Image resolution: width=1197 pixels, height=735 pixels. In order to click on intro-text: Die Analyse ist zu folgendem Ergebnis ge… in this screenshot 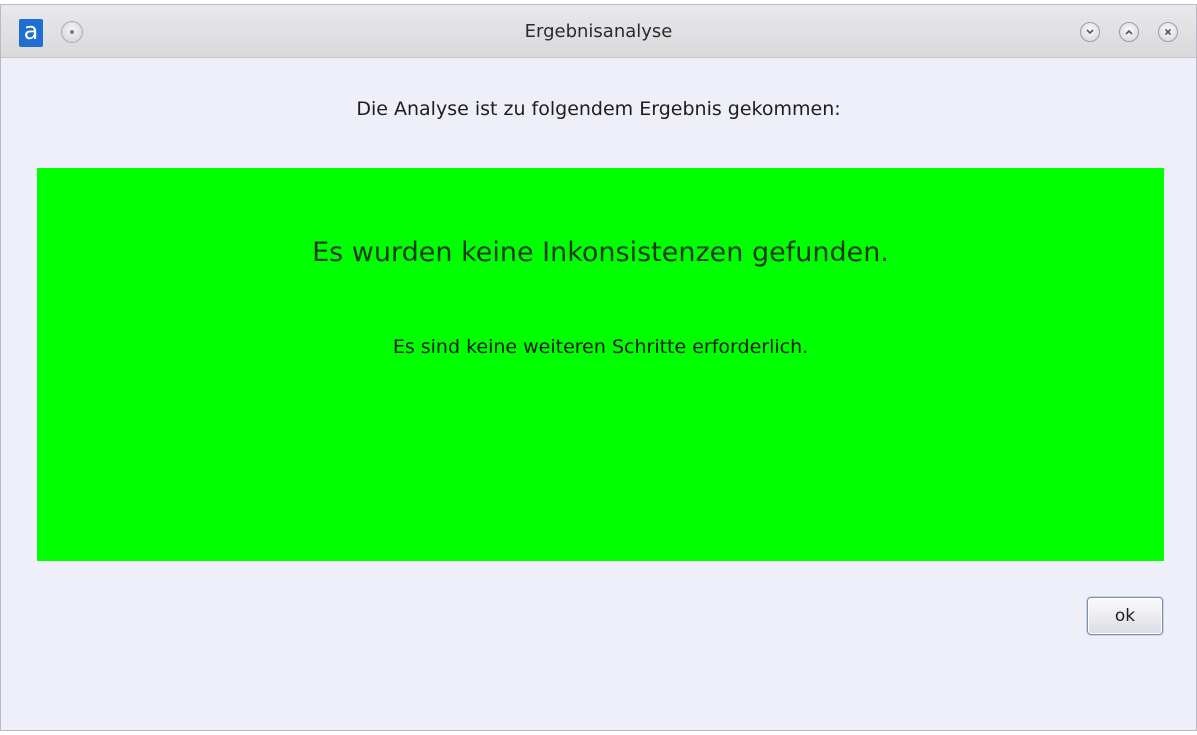, I will do `click(598, 109)`.